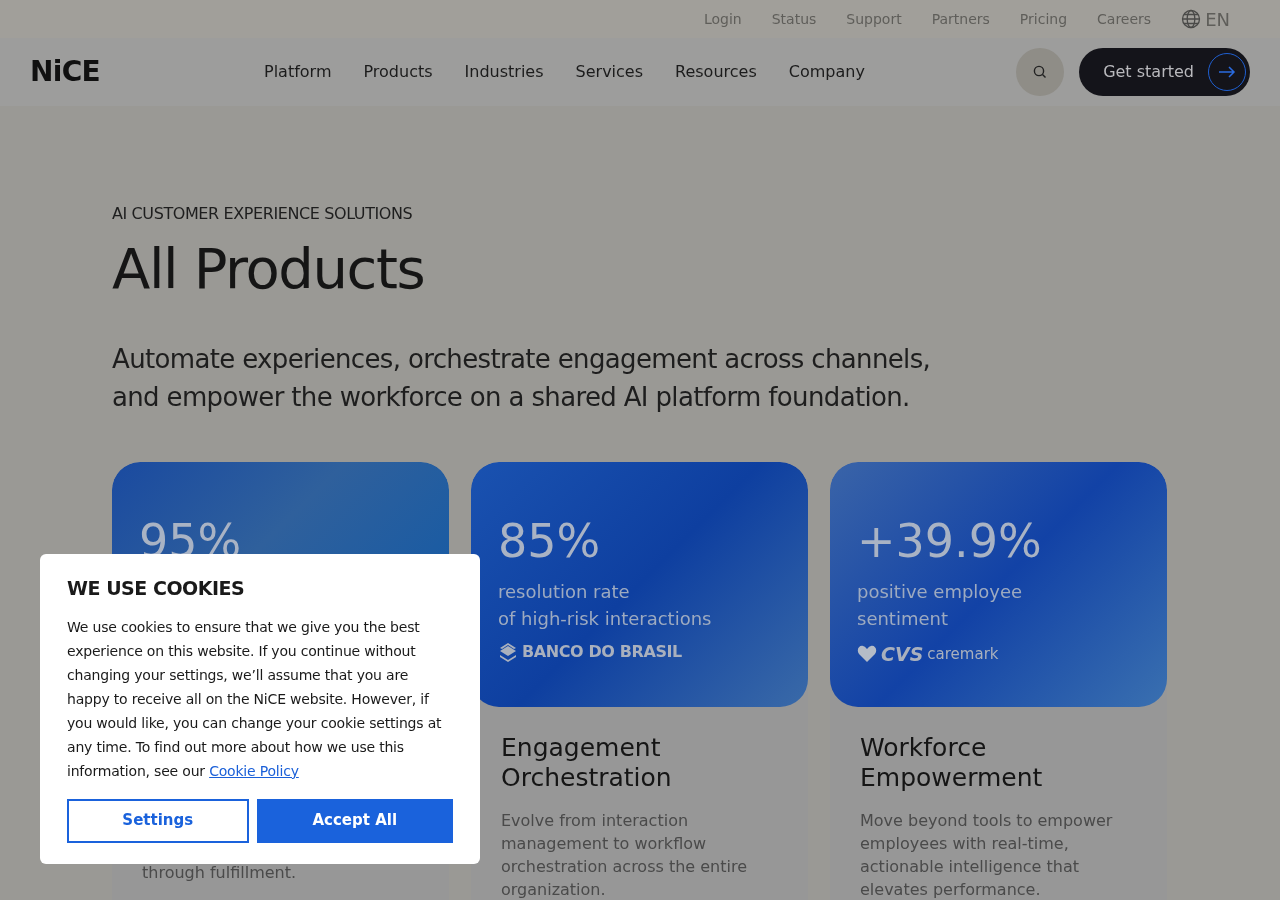 This screenshot has height=900, width=1280. Describe the element at coordinates (826, 72) in the screenshot. I see `nav-link: Company` at that location.